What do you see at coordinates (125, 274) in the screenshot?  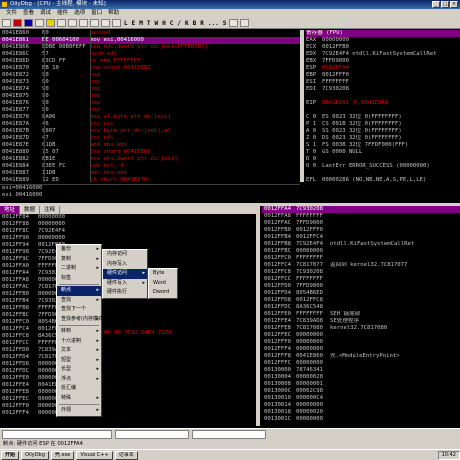 I see `menu-item: 硬件访问 ▸` at bounding box center [125, 274].